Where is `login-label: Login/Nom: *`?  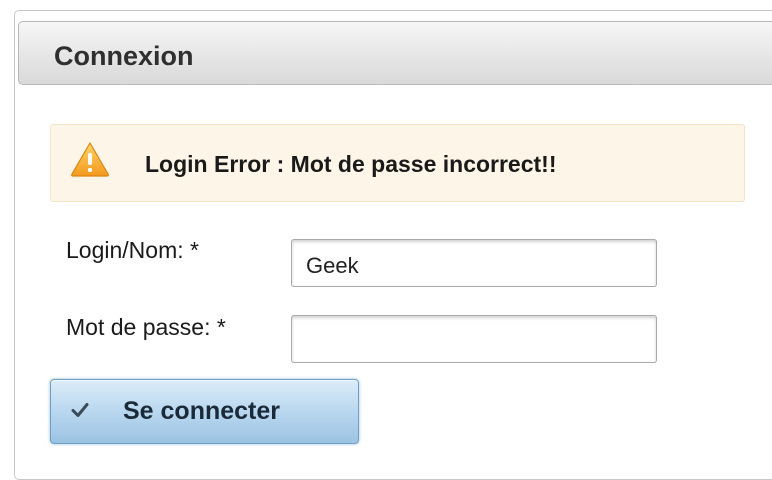 login-label: Login/Nom: * is located at coordinates (132, 250).